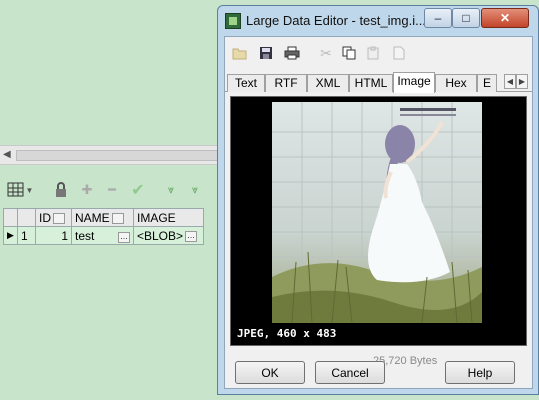  I want to click on grid-toolbar: ▼ ✚ ━ ✔ ⩔ ⩔, so click(115, 190).